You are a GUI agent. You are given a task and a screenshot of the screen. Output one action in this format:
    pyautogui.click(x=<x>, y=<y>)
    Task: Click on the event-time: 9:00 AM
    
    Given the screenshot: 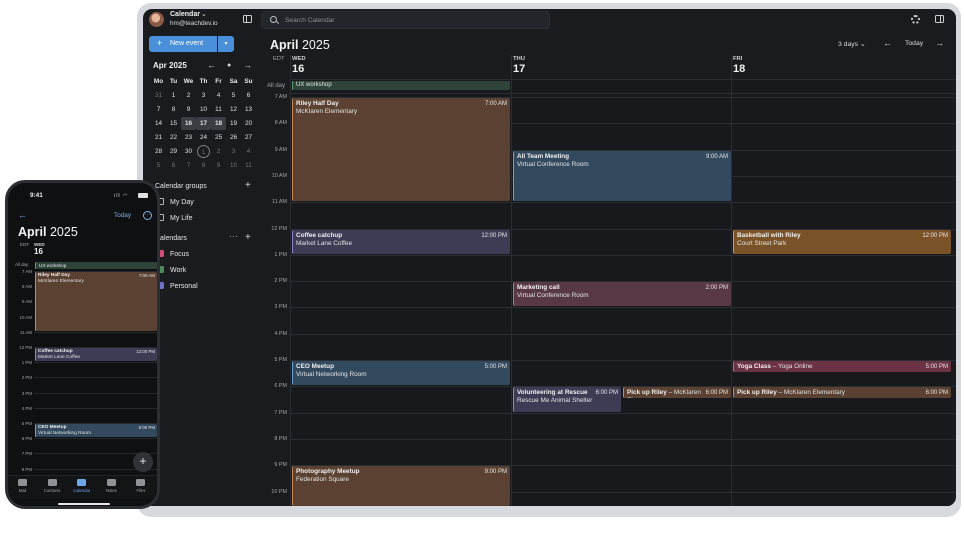 What is the action you would take?
    pyautogui.click(x=716, y=156)
    